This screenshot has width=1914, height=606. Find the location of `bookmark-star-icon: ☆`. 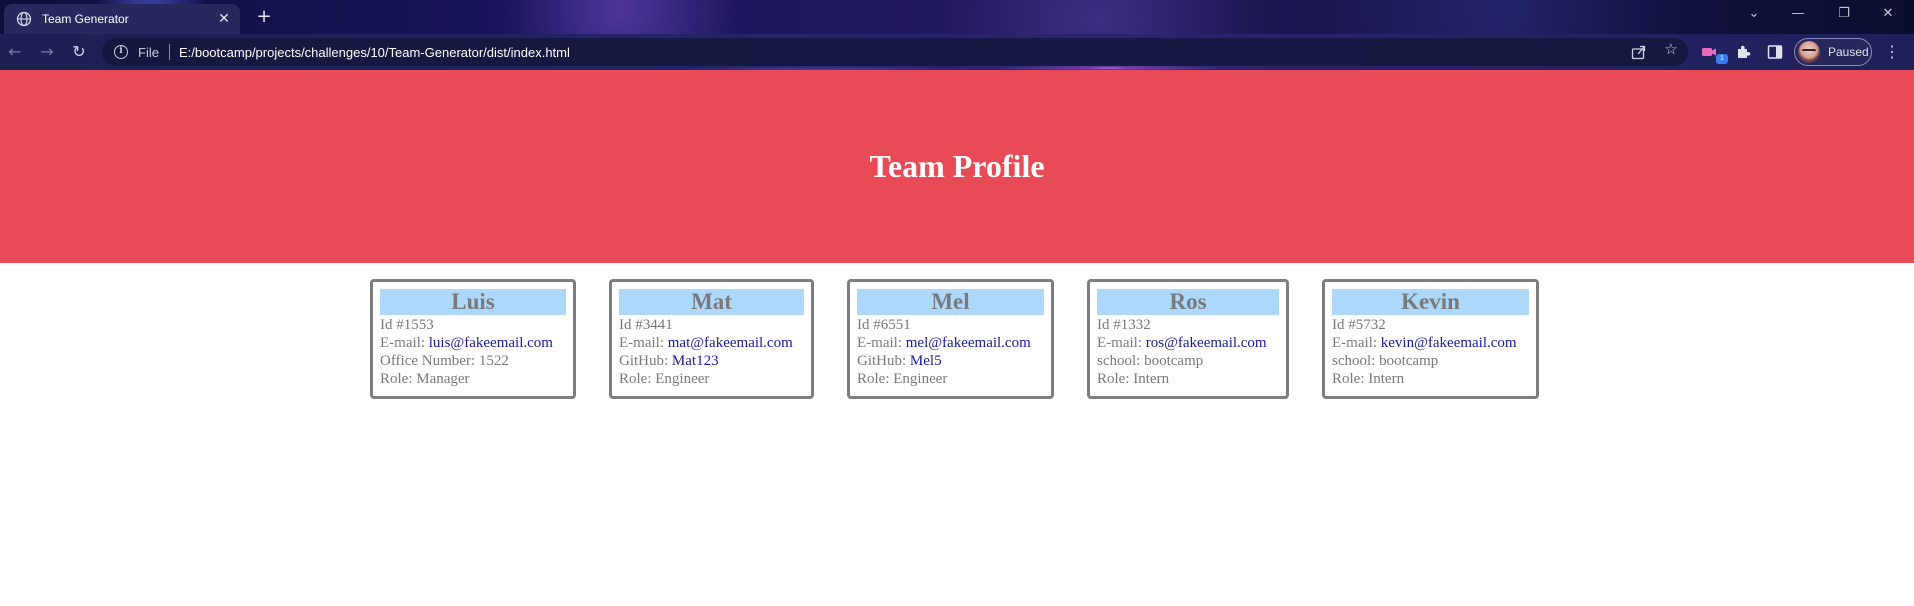

bookmark-star-icon: ☆ is located at coordinates (1671, 49).